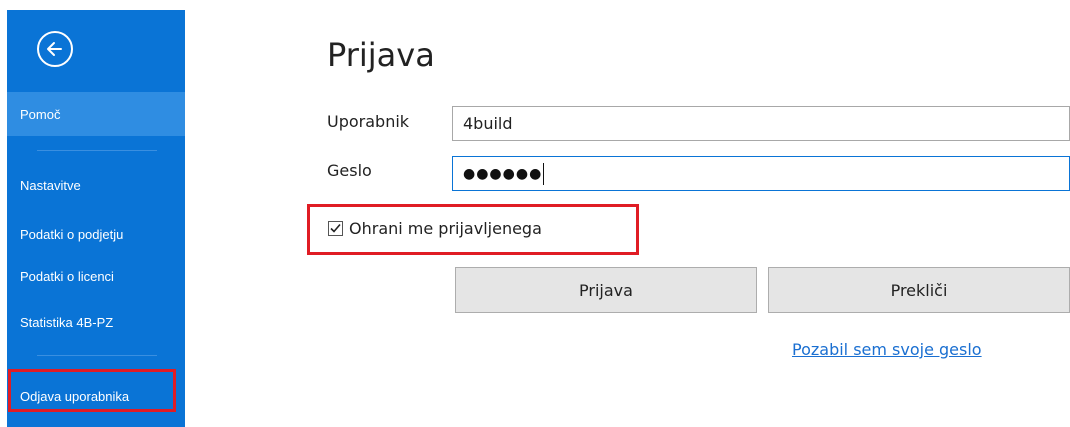  I want to click on sidebar-item-license-data: Podatki o licenci, so click(96, 276).